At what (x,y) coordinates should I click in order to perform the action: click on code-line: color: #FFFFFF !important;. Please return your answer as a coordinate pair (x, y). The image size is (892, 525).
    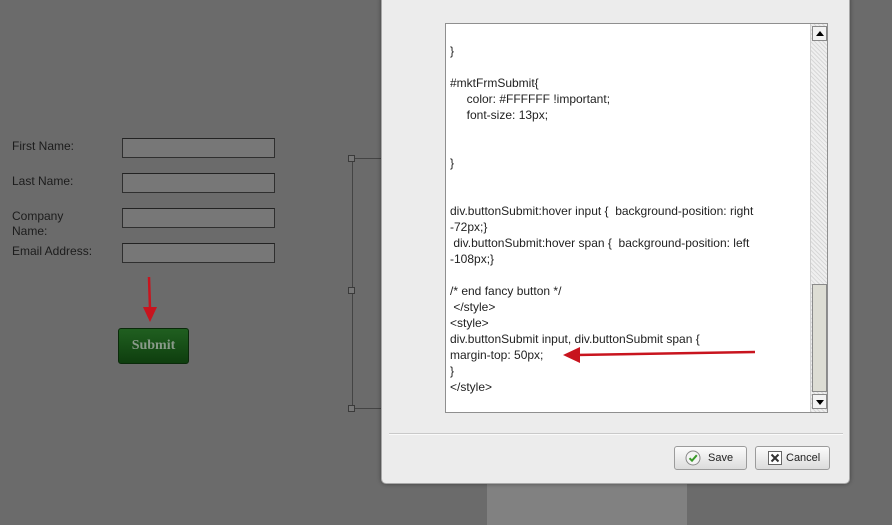
    Looking at the image, I should click on (530, 99).